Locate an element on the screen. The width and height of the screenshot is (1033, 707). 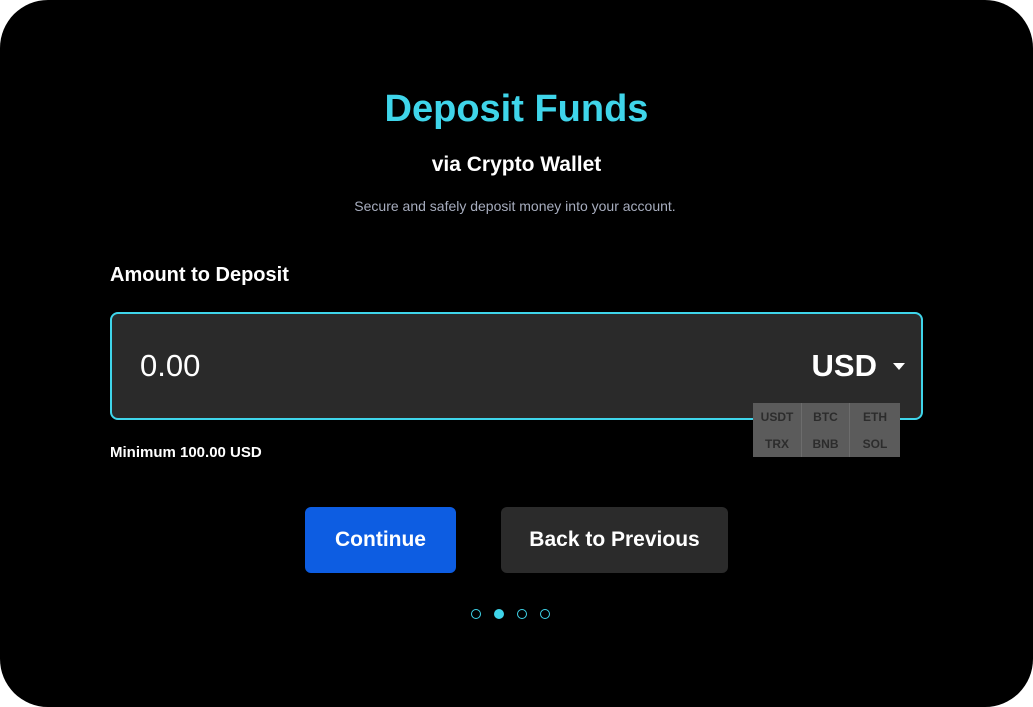
back-button: Back to Previous is located at coordinates (614, 540).